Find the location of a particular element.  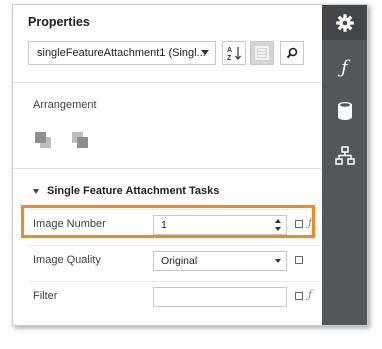

property-label: Image Quality is located at coordinates (67, 260).